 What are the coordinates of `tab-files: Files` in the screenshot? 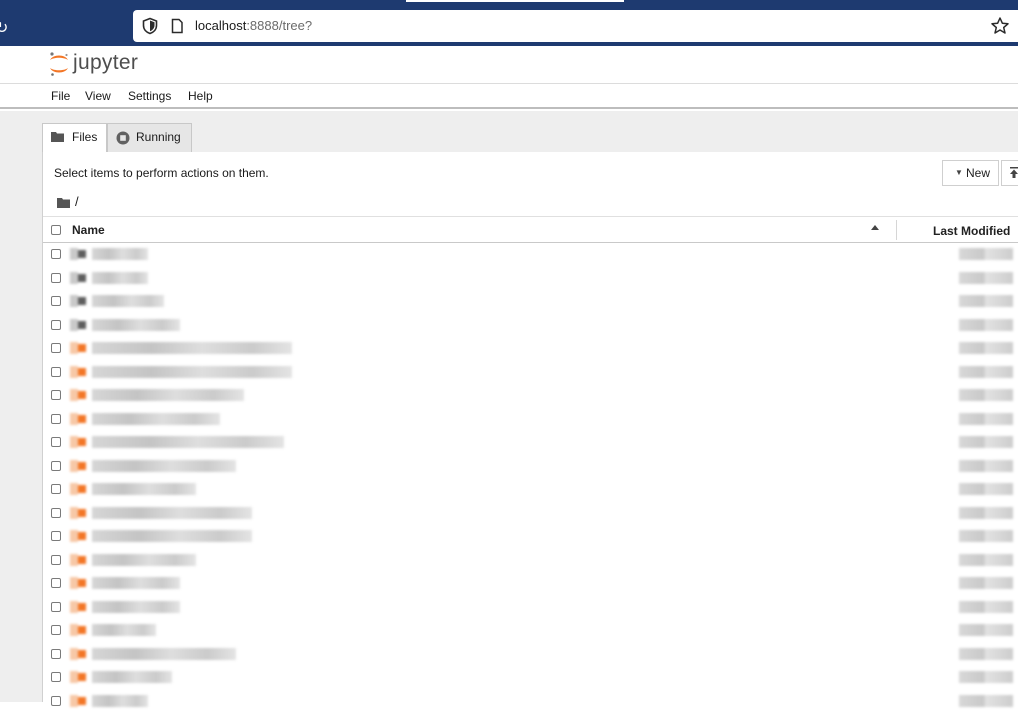 It's located at (74, 138).